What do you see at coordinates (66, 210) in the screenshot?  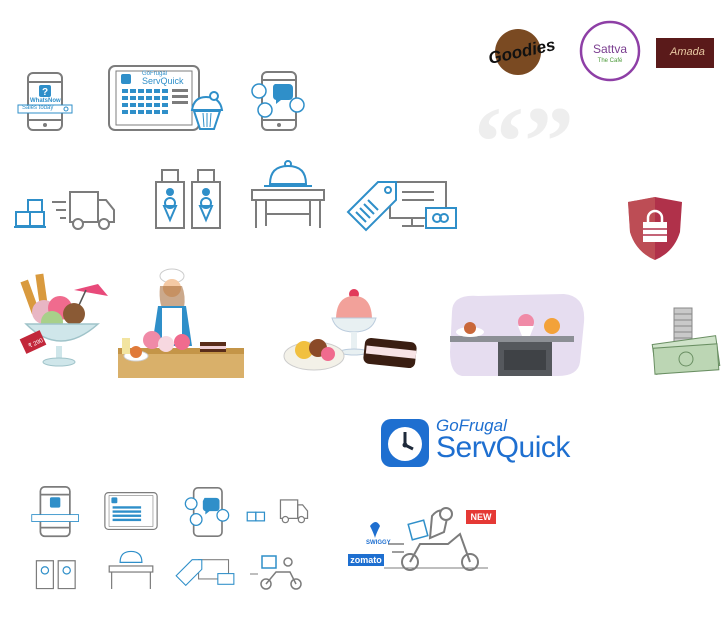 I see `delivery-truck-icon` at bounding box center [66, 210].